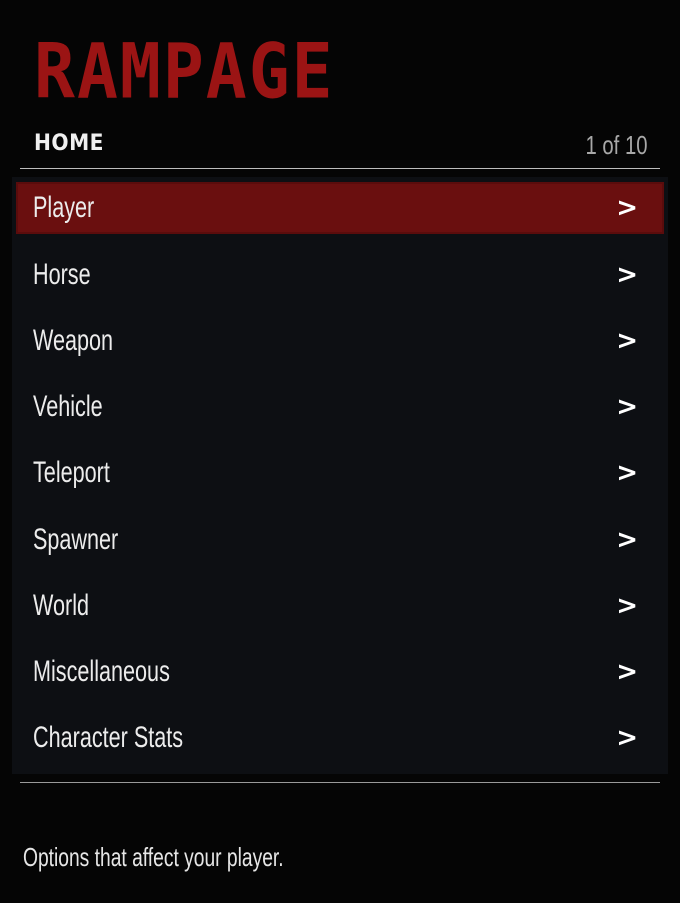  I want to click on menu-item-label: Weapon, so click(73, 340).